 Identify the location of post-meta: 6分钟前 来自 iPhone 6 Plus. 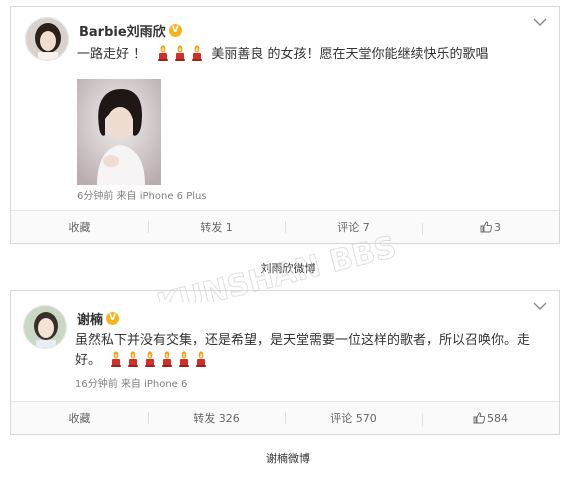
(142, 196).